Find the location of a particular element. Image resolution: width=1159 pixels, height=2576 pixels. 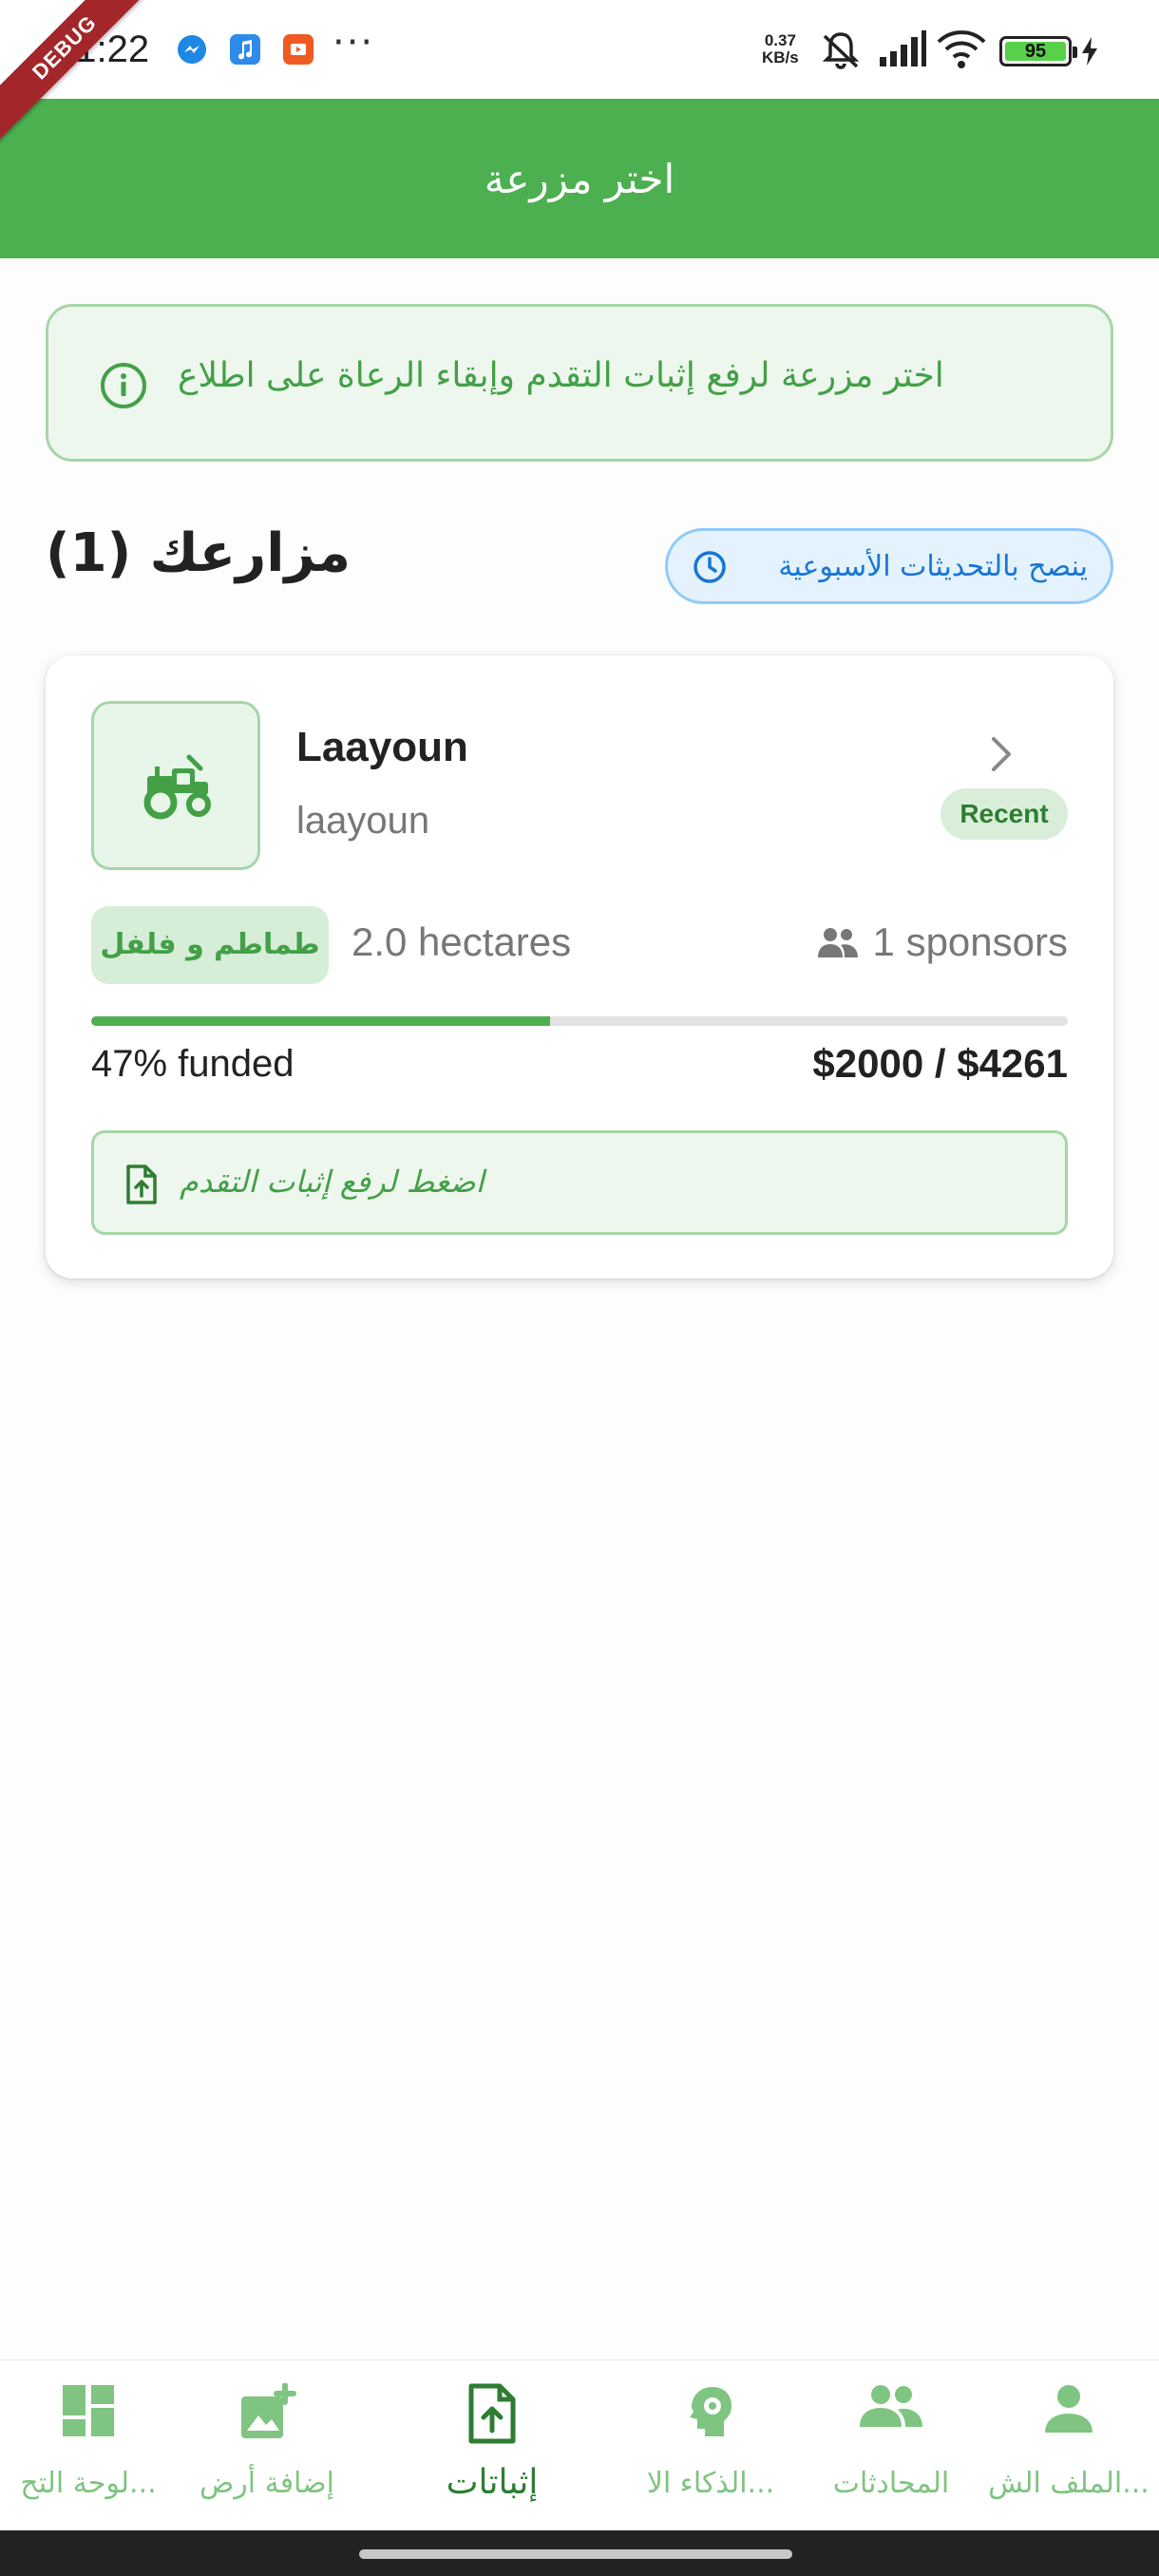

more-notifications-indicator: ··· is located at coordinates (353, 43).